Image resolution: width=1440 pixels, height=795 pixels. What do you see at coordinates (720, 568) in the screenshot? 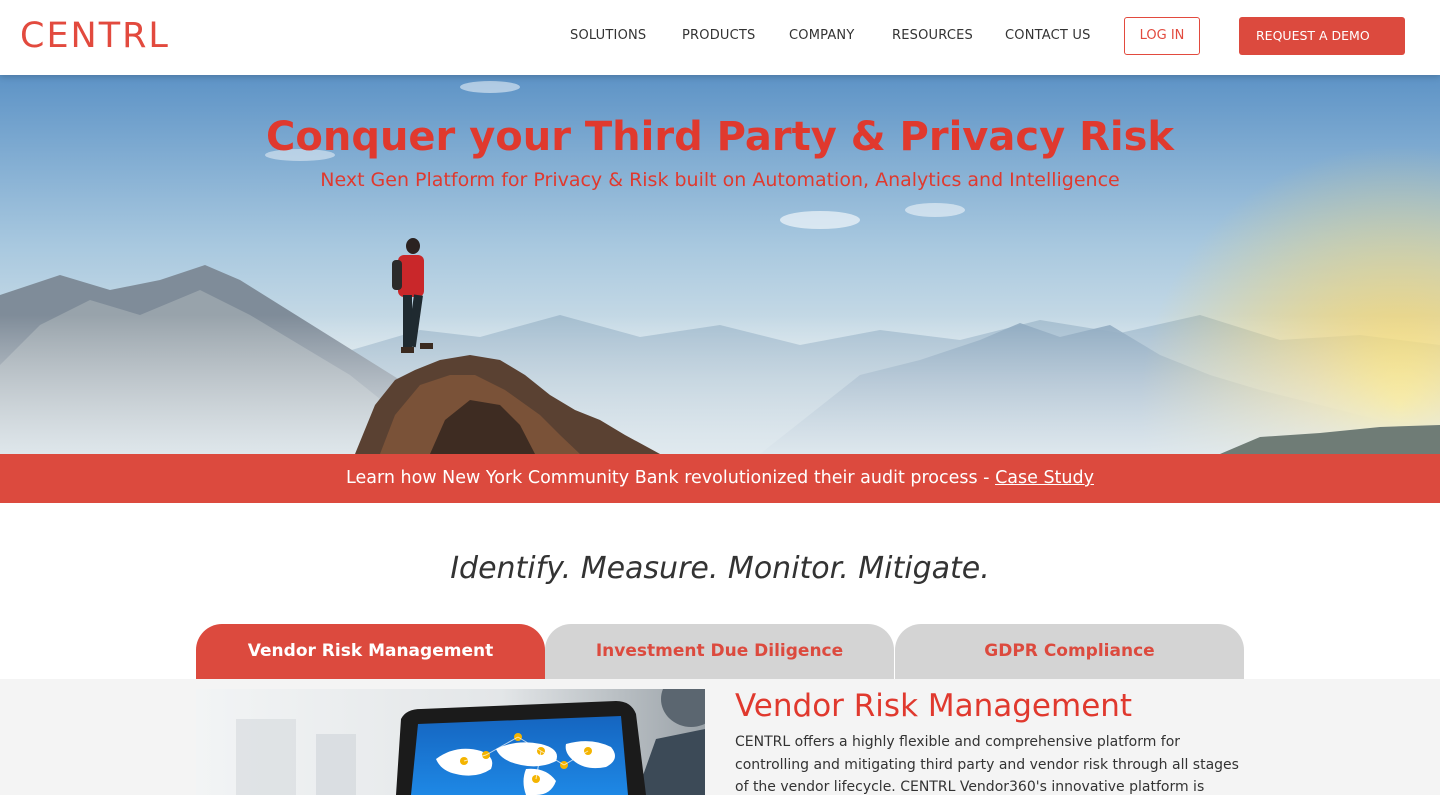
I see `tagline: Identify. Measure. Monitor. Mitigate.` at bounding box center [720, 568].